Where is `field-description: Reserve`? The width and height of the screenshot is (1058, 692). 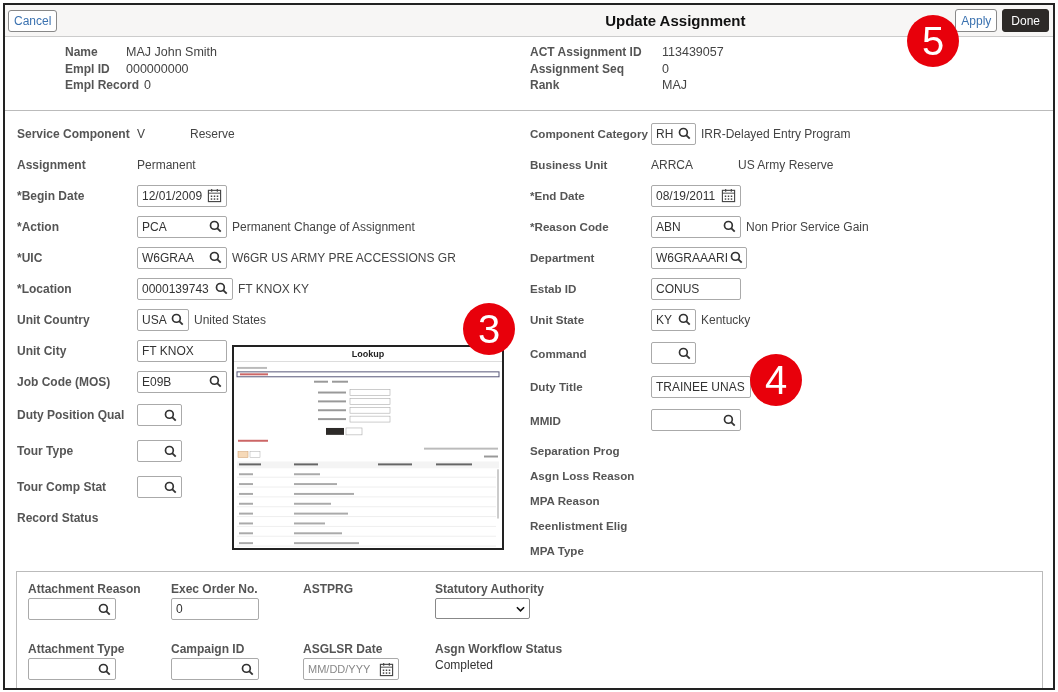
field-description: Reserve is located at coordinates (212, 133).